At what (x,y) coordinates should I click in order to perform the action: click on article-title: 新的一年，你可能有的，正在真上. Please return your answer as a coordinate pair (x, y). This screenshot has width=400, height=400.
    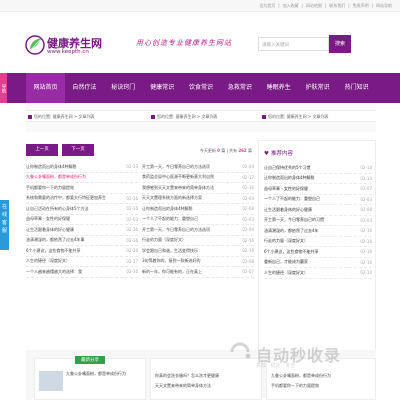
    Looking at the image, I should click on (172, 272).